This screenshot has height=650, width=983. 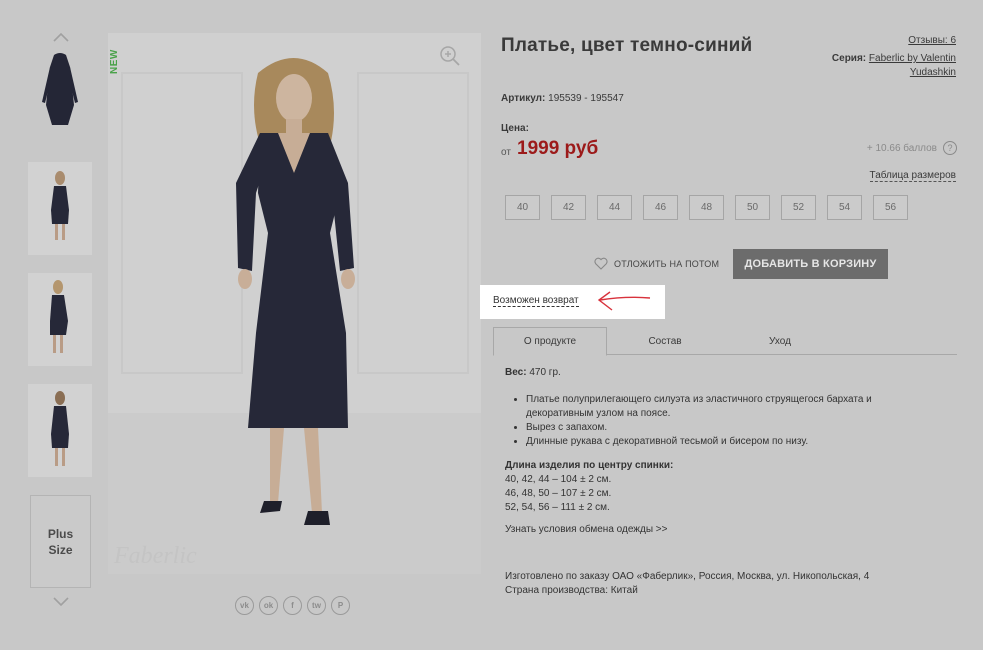 What do you see at coordinates (912, 176) in the screenshot?
I see `size-table-link: Таблица размеров` at bounding box center [912, 176].